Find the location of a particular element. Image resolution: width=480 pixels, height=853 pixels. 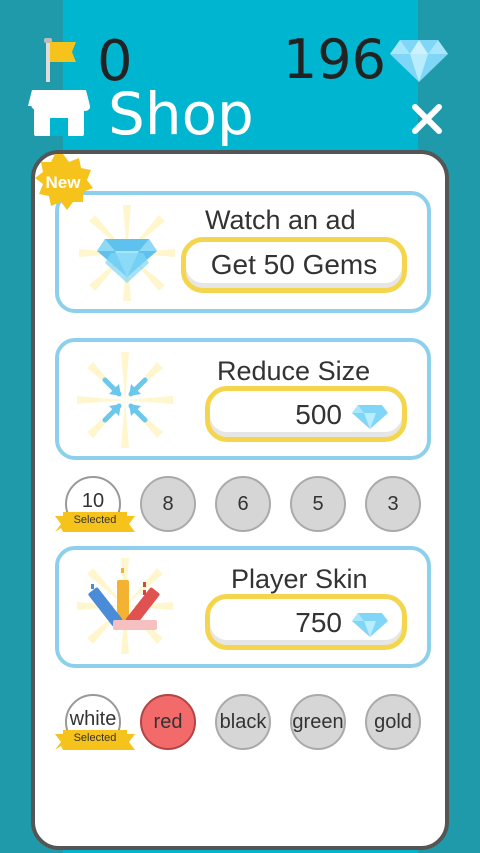

skin-option-gold: gold is located at coordinates (393, 722).